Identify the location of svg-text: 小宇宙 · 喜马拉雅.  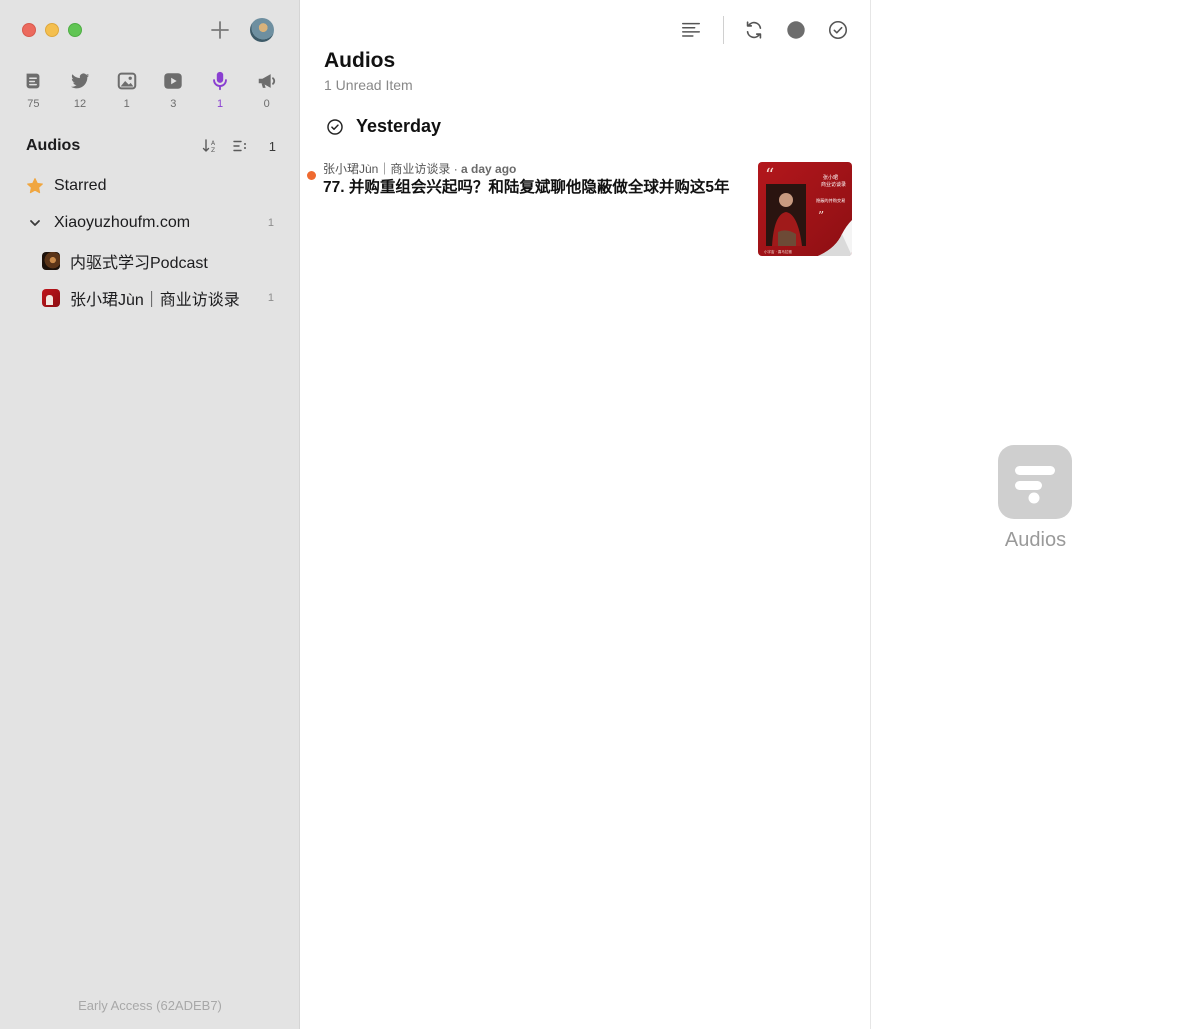
(778, 251).